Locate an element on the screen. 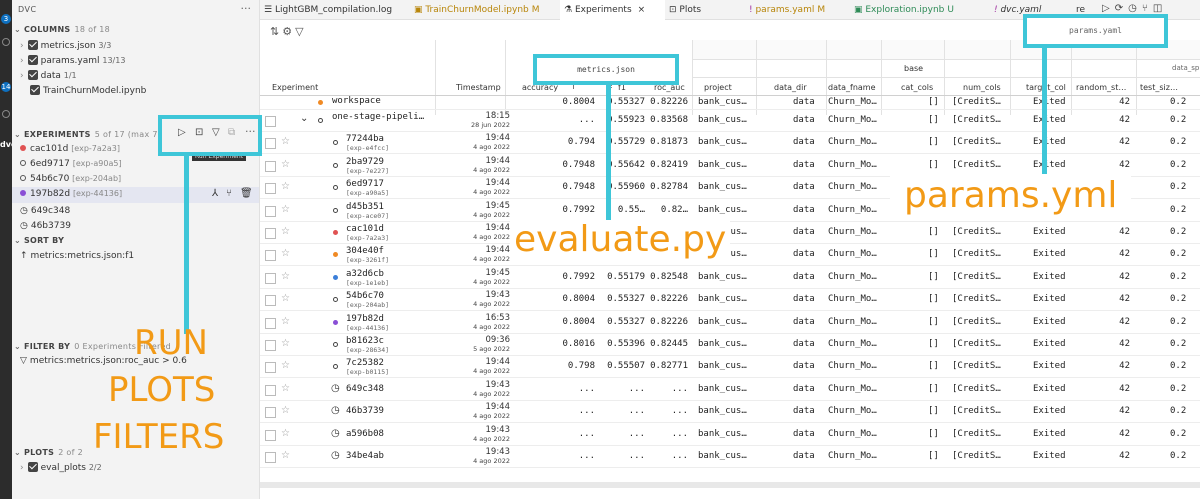  tab-exploration: ▣ Exploration.ipynb U is located at coordinates (920, 10).